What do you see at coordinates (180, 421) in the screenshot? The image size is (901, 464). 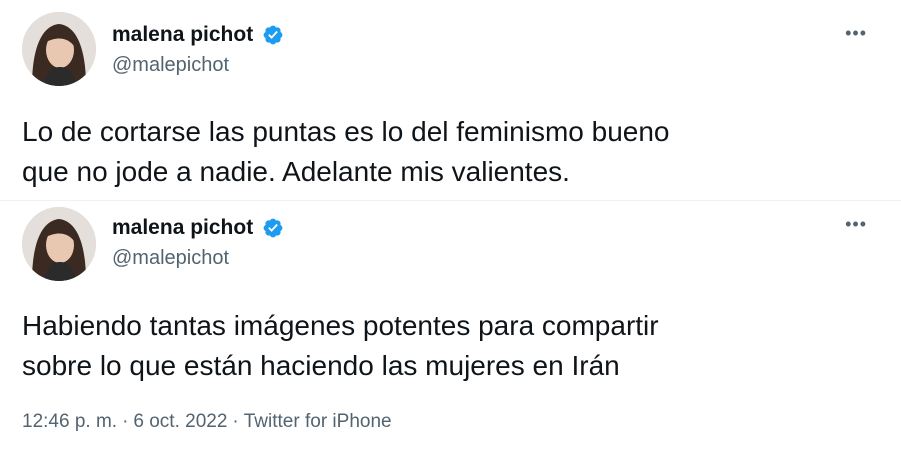 I see `tweet-date: 6 oct. 2022` at bounding box center [180, 421].